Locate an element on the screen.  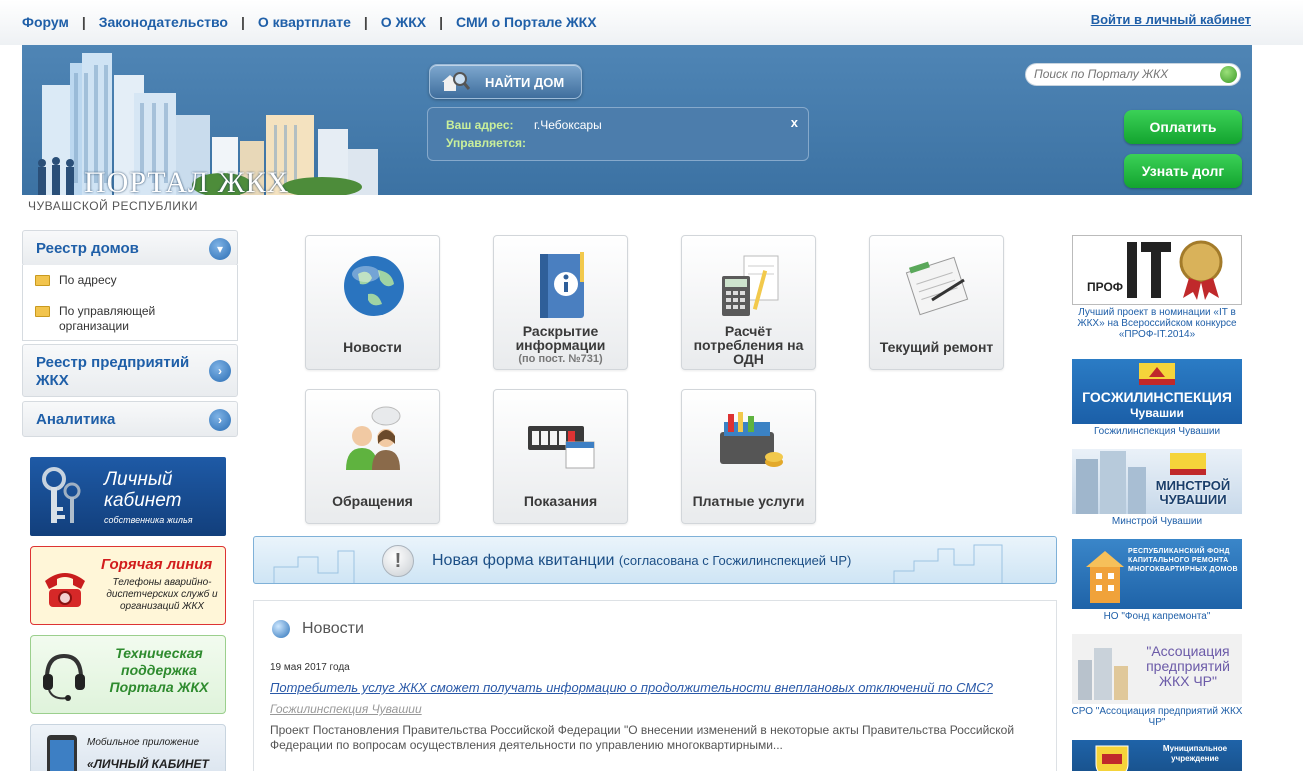
meter-icon is located at coordinates (561, 447).